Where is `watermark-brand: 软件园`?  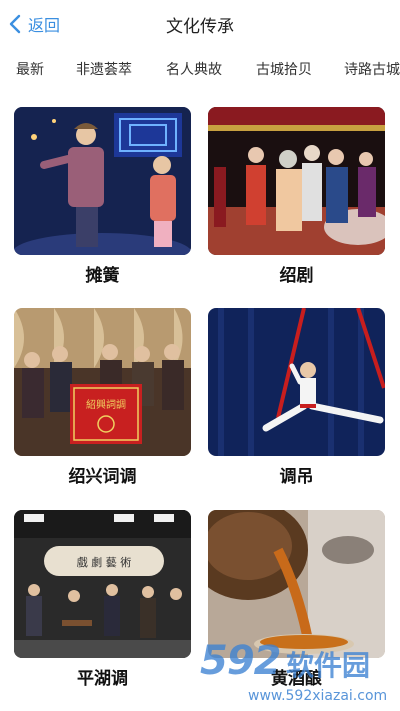 watermark-brand: 软件园 is located at coordinates (328, 665).